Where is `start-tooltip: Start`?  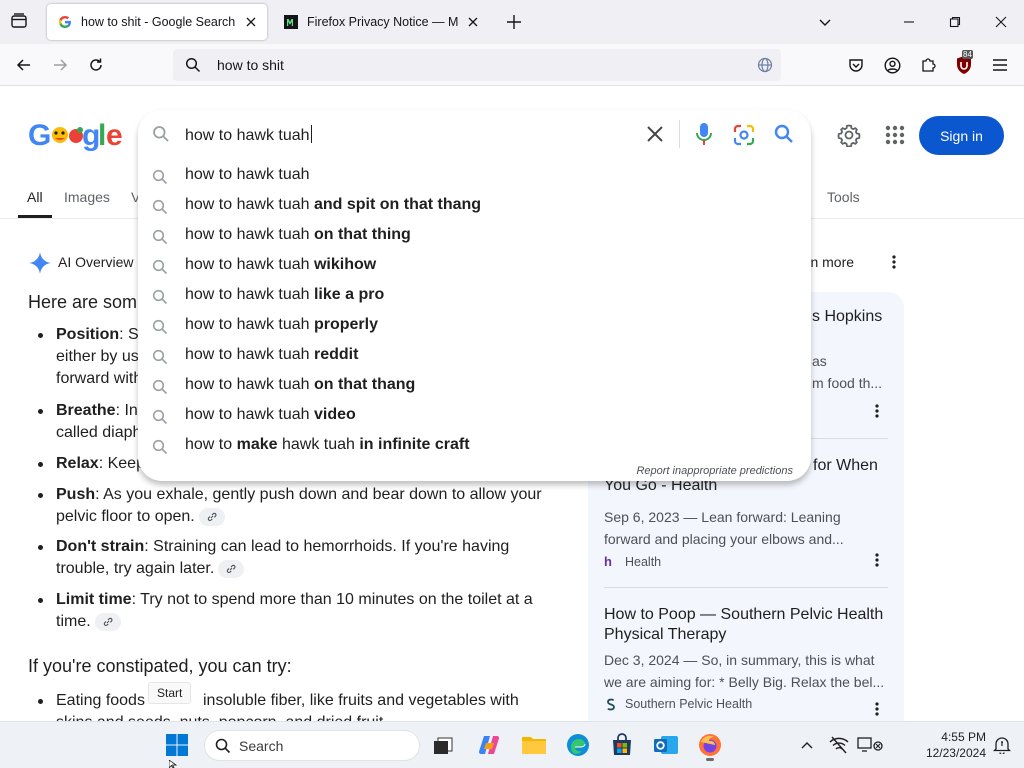
start-tooltip: Start is located at coordinates (170, 693).